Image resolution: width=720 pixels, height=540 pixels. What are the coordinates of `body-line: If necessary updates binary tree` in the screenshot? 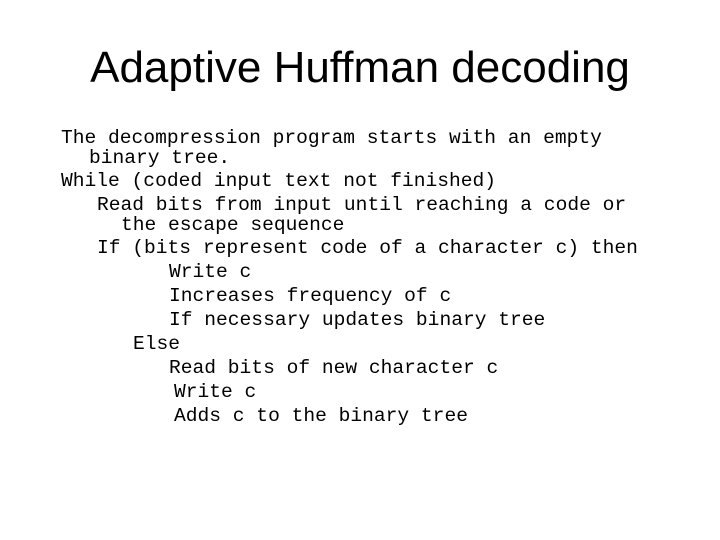 It's located at (357, 320).